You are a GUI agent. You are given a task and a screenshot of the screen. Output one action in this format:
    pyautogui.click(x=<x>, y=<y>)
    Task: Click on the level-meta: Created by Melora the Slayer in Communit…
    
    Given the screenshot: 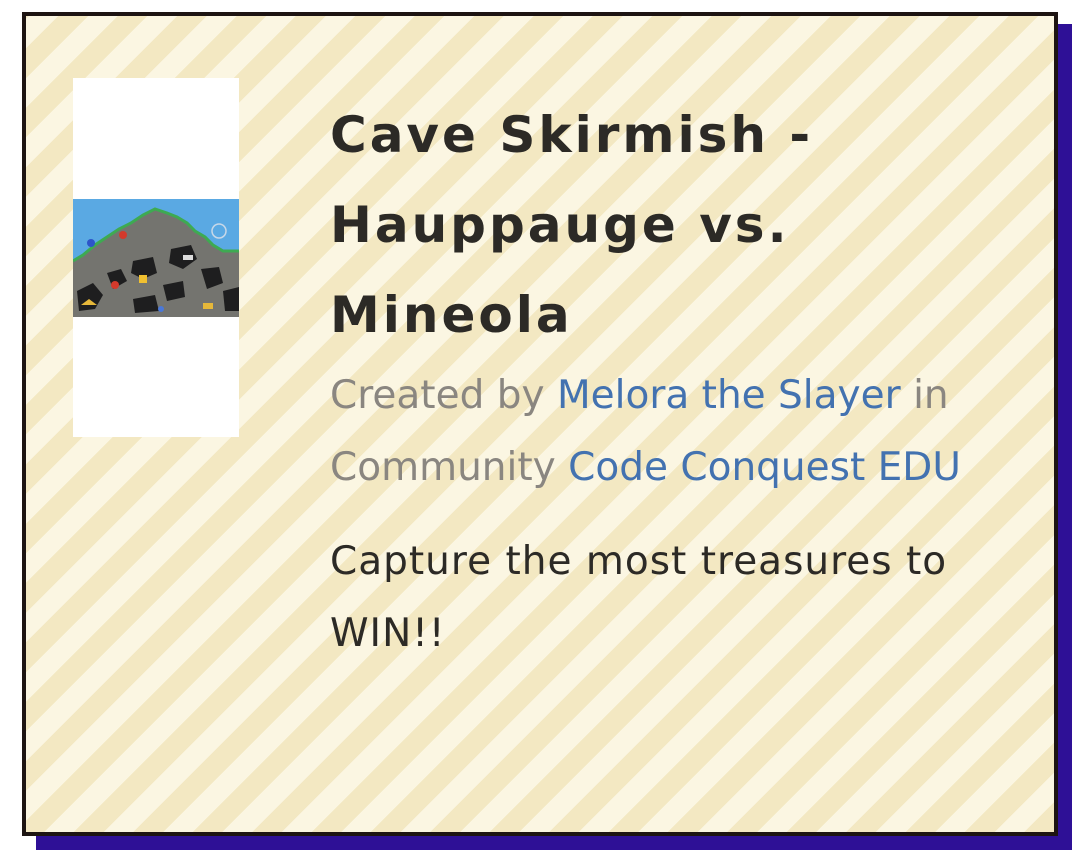 What is the action you would take?
    pyautogui.click(x=675, y=432)
    